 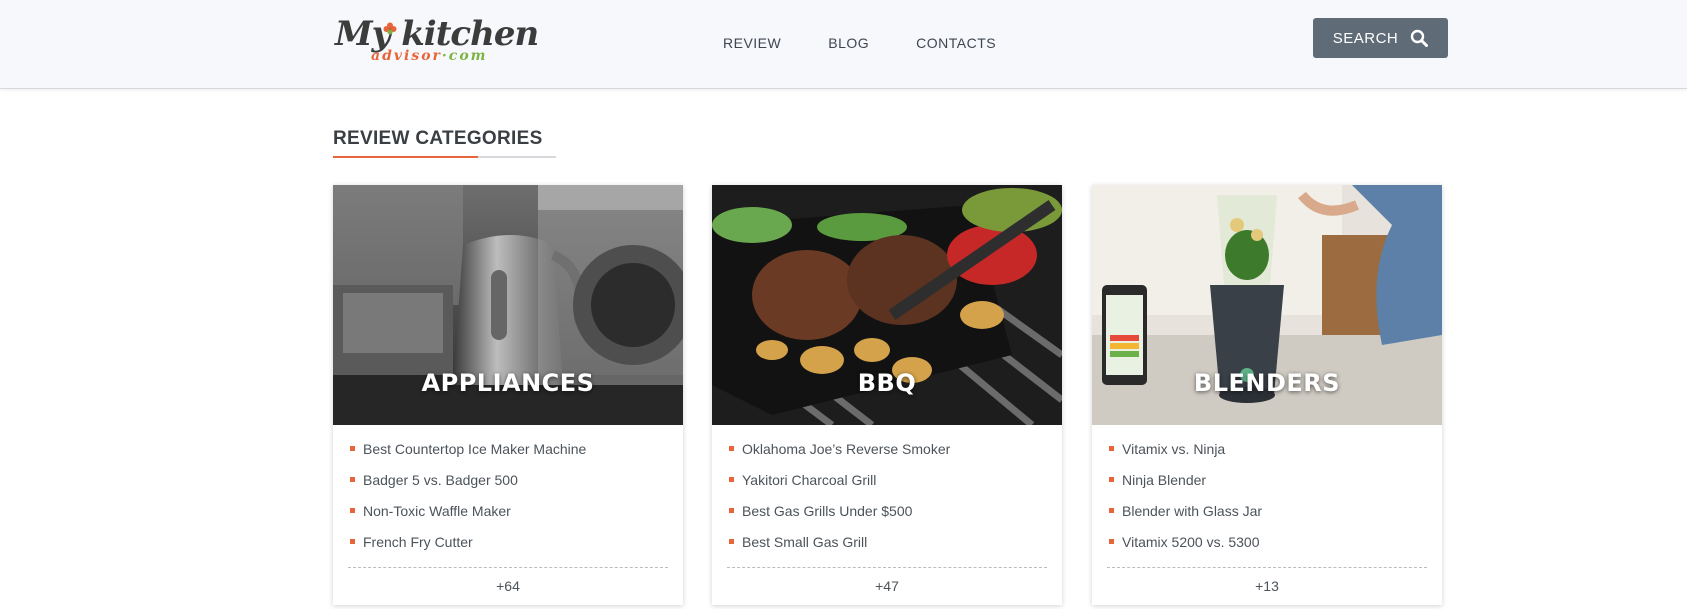 I want to click on list-item: Badger 5 vs. Badger 500, so click(x=508, y=481).